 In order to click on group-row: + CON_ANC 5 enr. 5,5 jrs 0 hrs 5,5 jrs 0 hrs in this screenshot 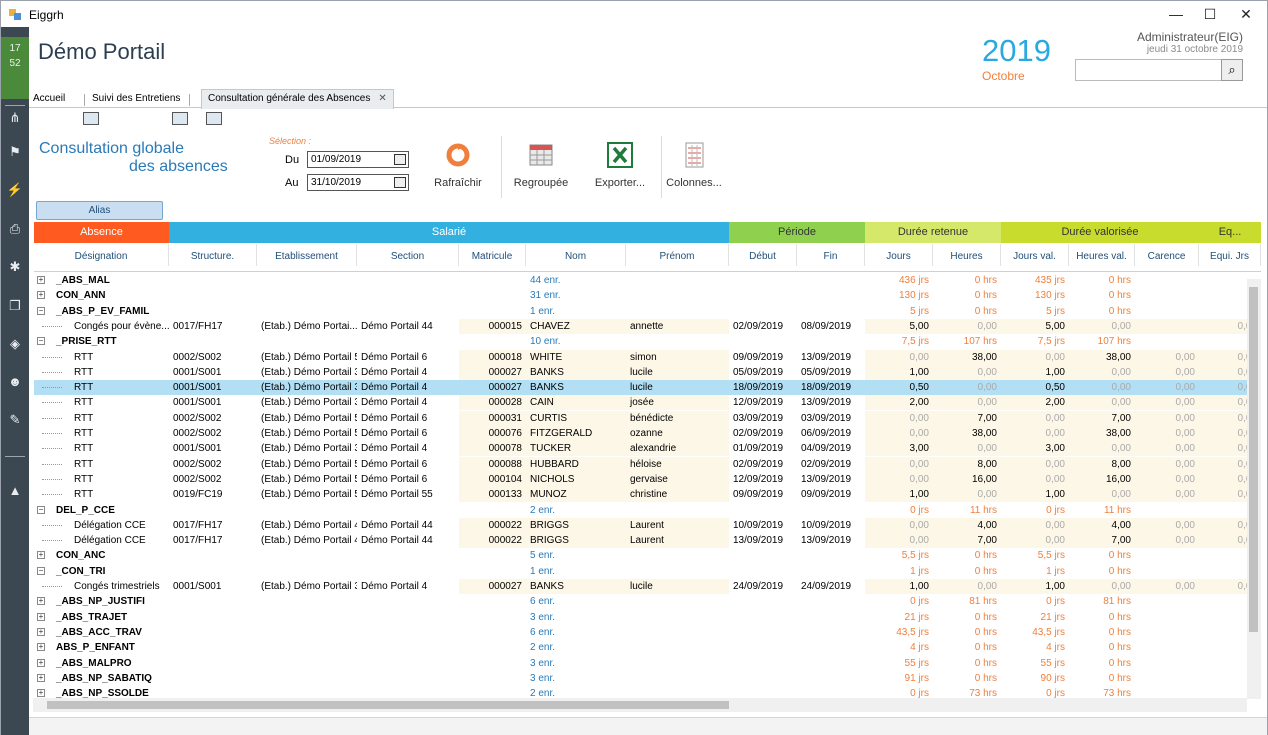, I will do `click(647, 555)`.